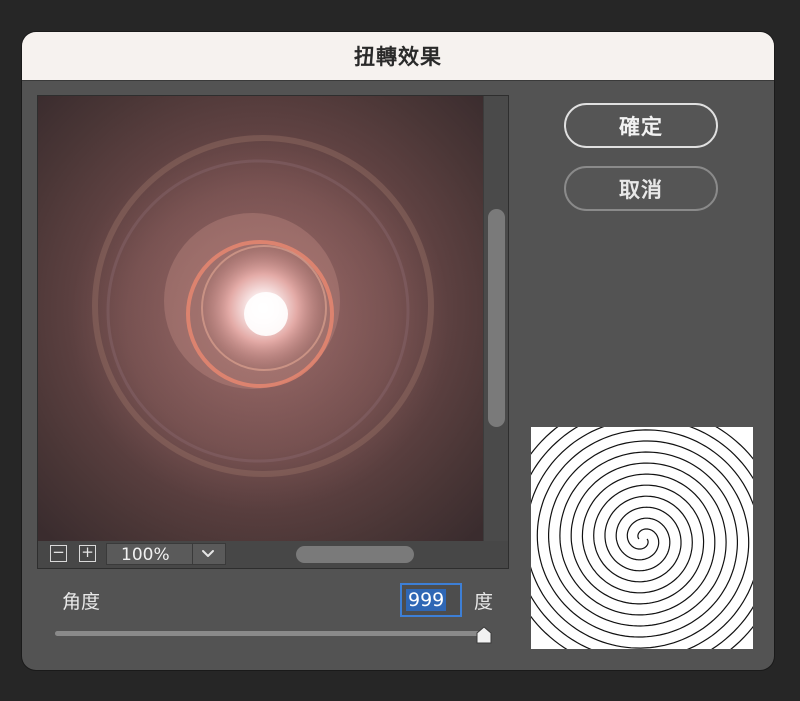 The image size is (800, 701). I want to click on angle-slider-fill, so click(273, 633).